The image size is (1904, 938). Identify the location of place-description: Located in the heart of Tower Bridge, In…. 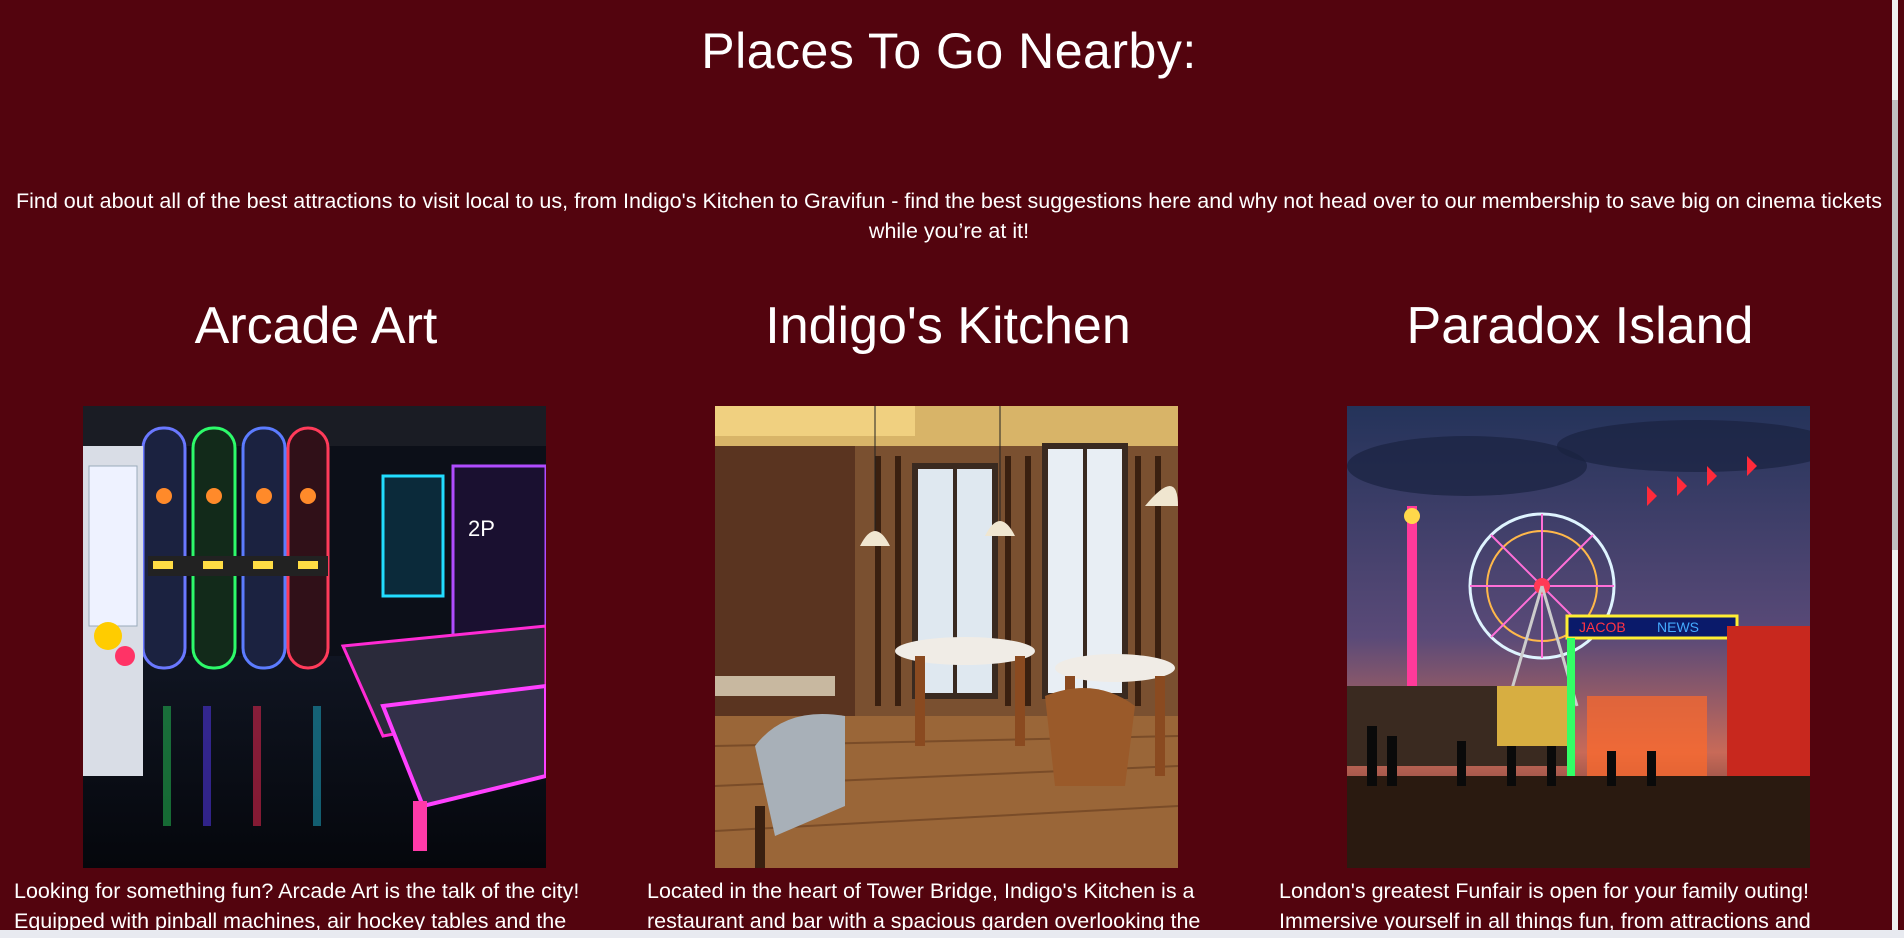
(924, 904).